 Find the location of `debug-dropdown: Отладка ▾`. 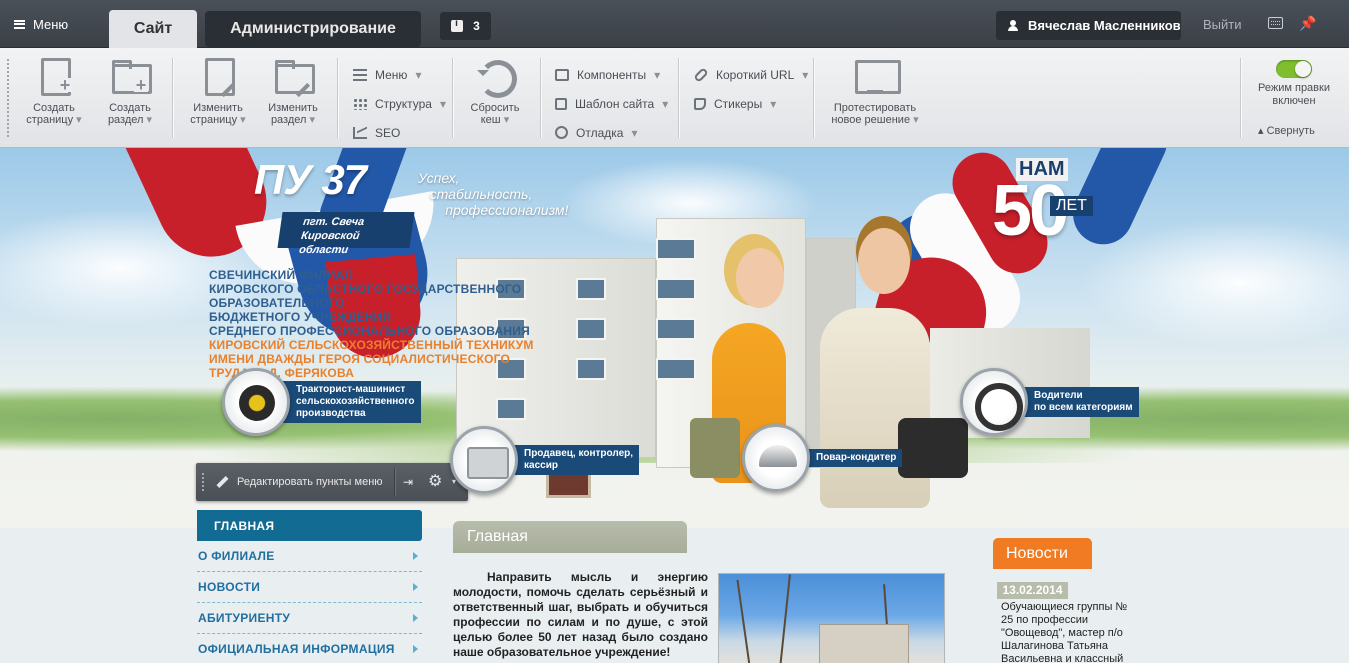

debug-dropdown: Отладка ▾ is located at coordinates (611, 132).